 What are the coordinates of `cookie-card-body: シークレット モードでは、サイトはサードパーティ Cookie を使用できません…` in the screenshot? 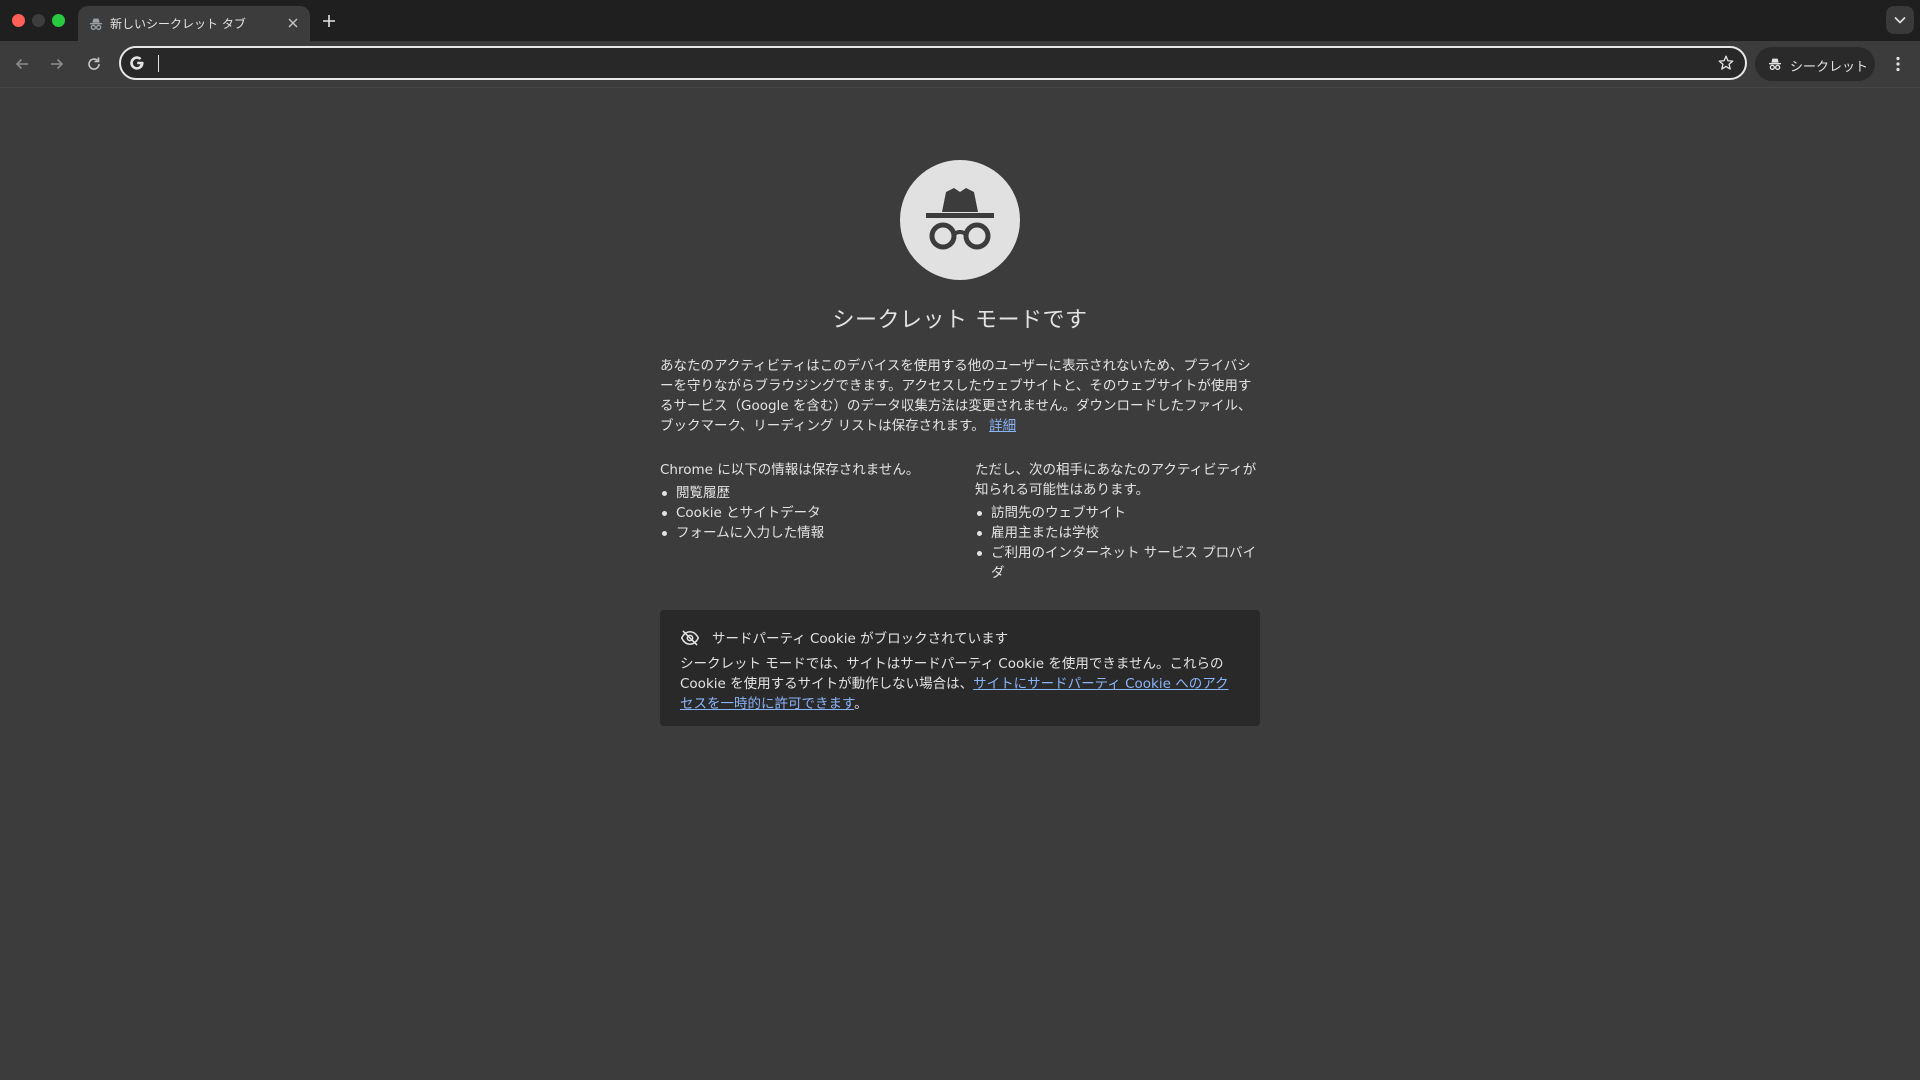 It's located at (960, 684).